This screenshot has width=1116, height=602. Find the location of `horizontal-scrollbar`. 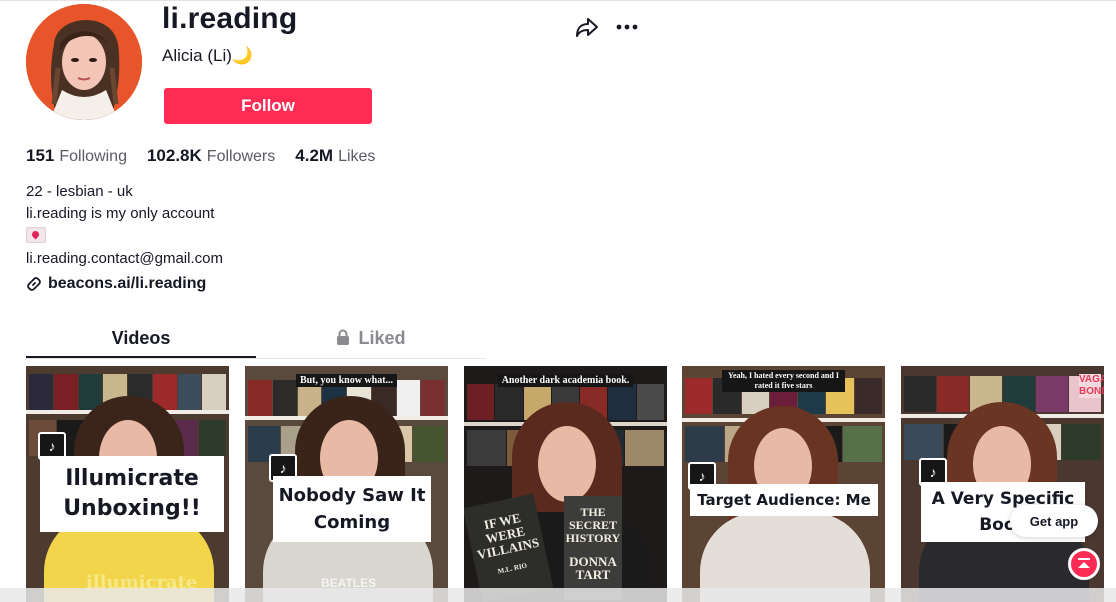

horizontal-scrollbar is located at coordinates (558, 595).